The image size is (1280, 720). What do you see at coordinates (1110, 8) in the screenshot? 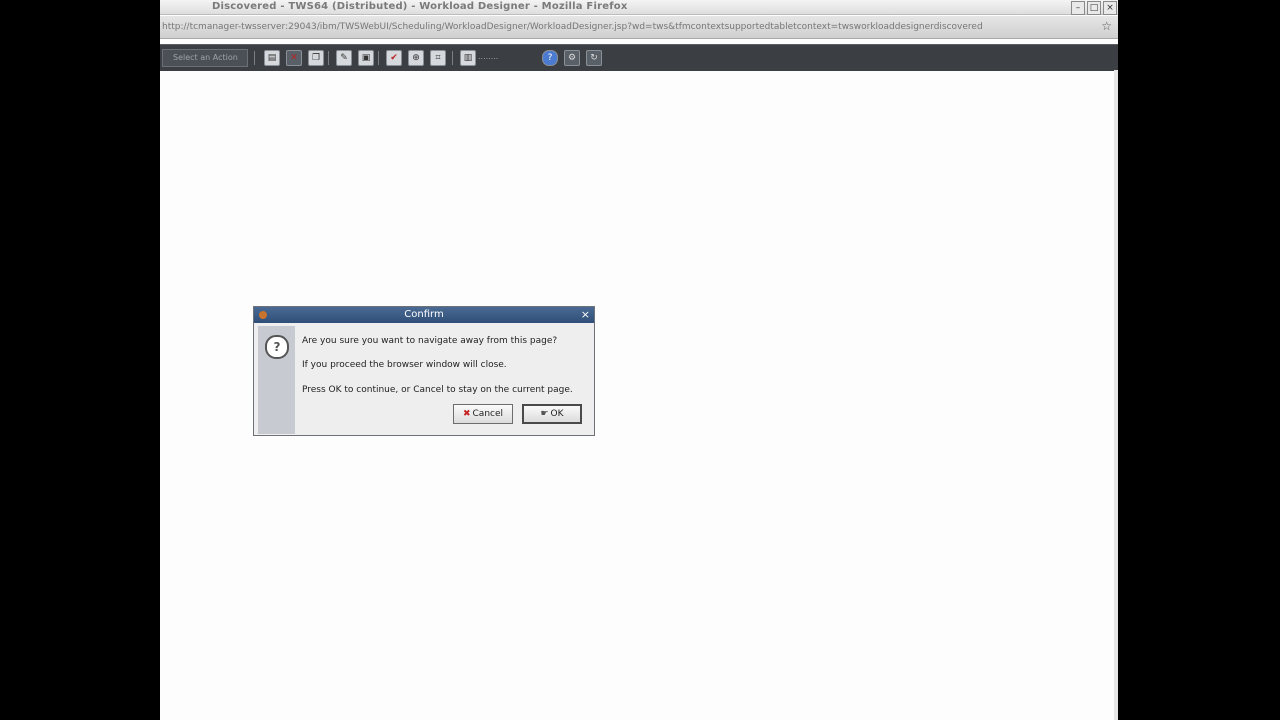
I see `close-icon: ×` at bounding box center [1110, 8].